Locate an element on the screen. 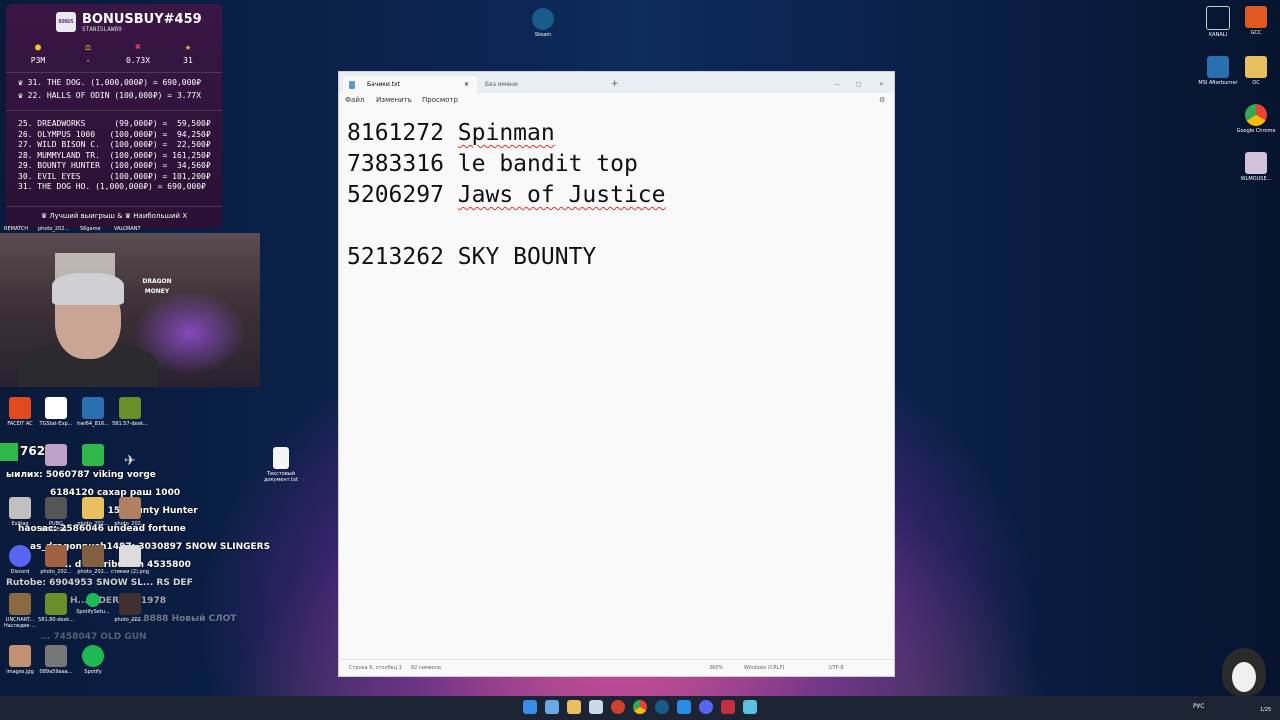  discord-taskbar-icon is located at coordinates (706, 707).